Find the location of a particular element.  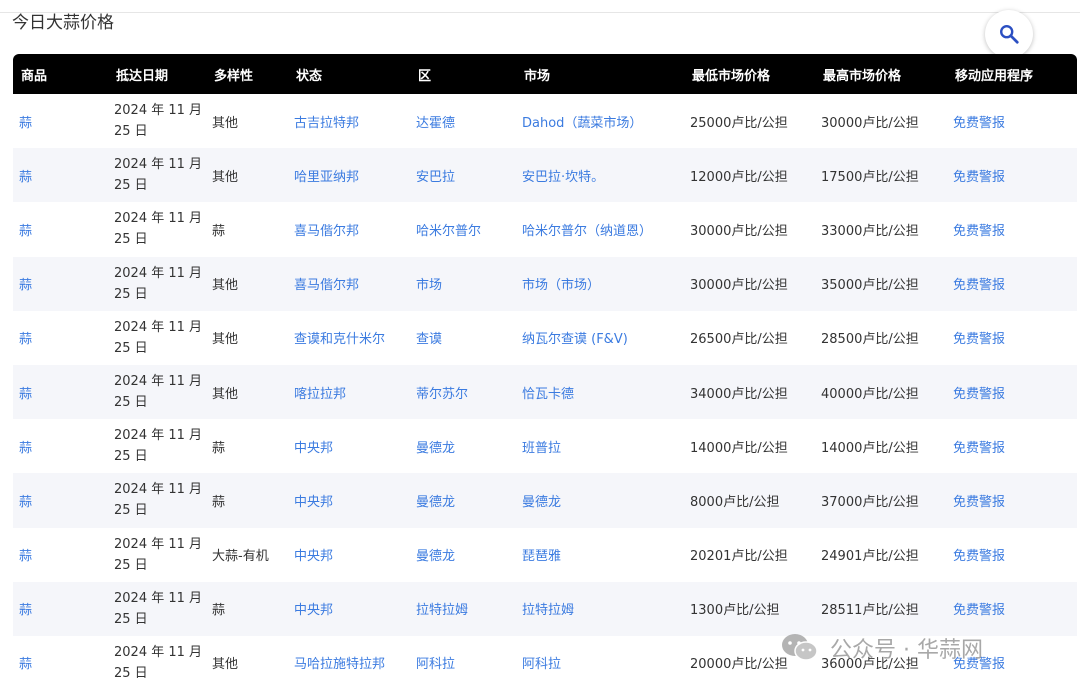

district-link: 市场 is located at coordinates (463, 284).